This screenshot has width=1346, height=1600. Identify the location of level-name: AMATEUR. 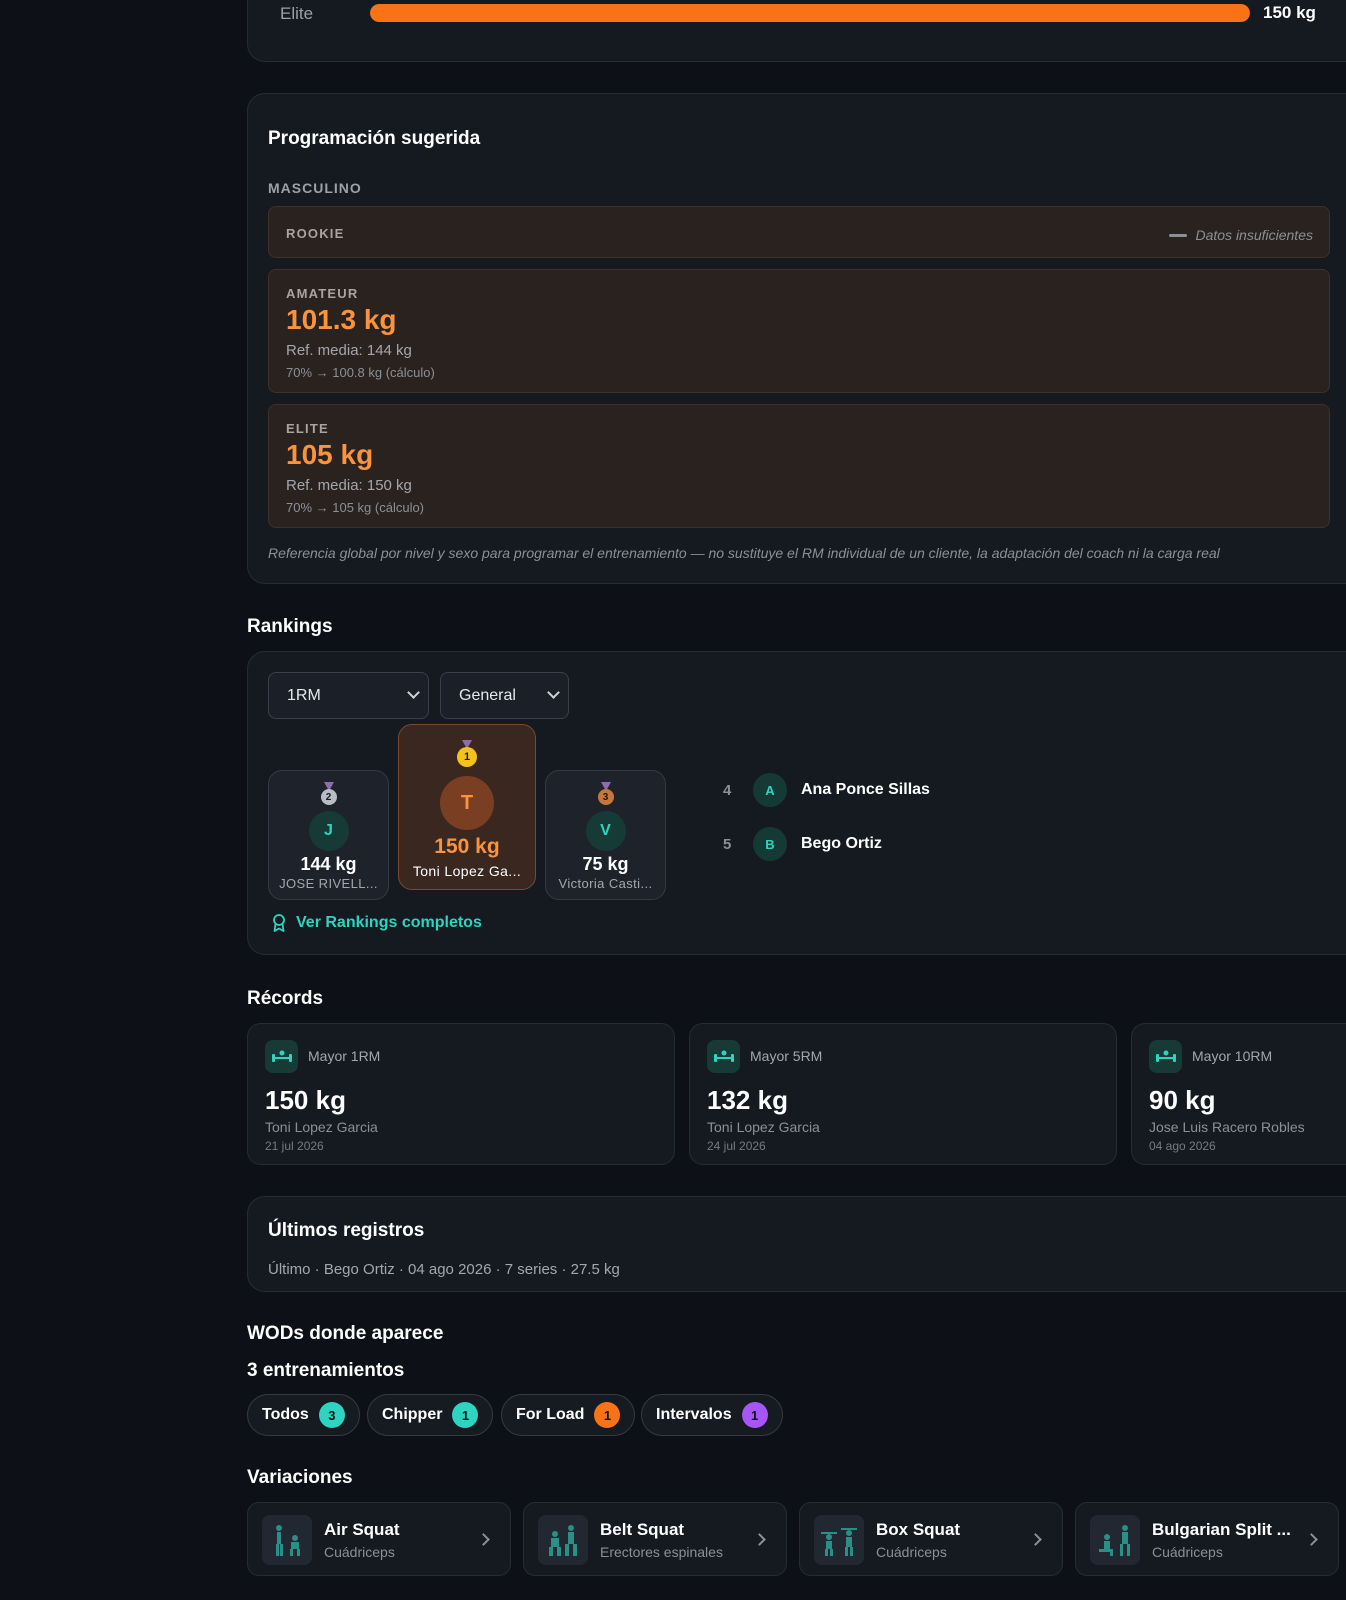
(322, 293).